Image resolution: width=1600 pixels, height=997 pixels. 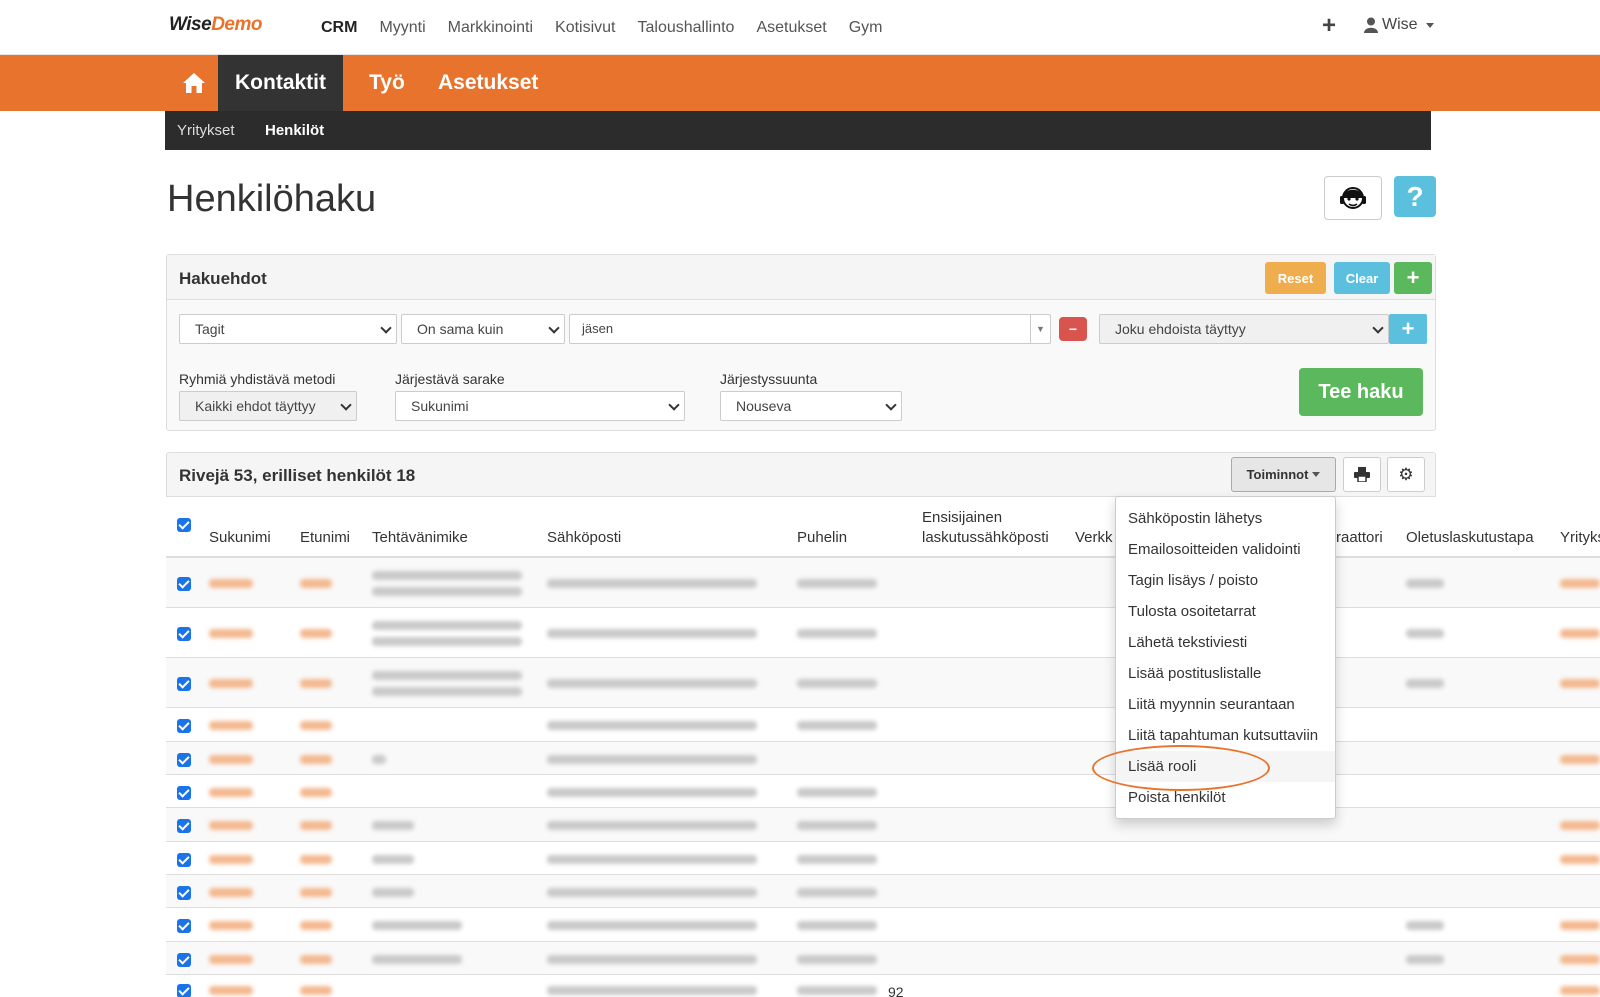 I want to click on col-sahkoposti: Sähköposti, so click(x=584, y=537).